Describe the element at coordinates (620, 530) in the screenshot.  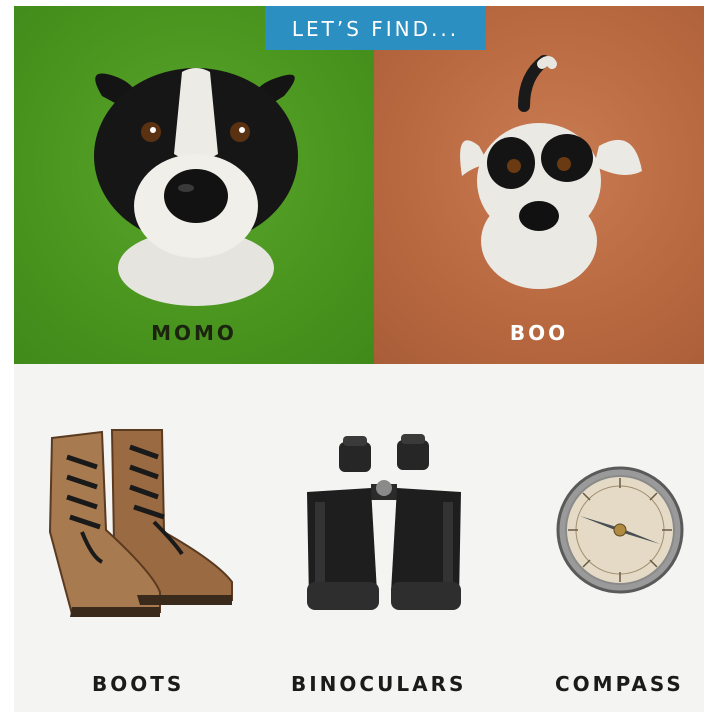
I see `compass-icon` at that location.